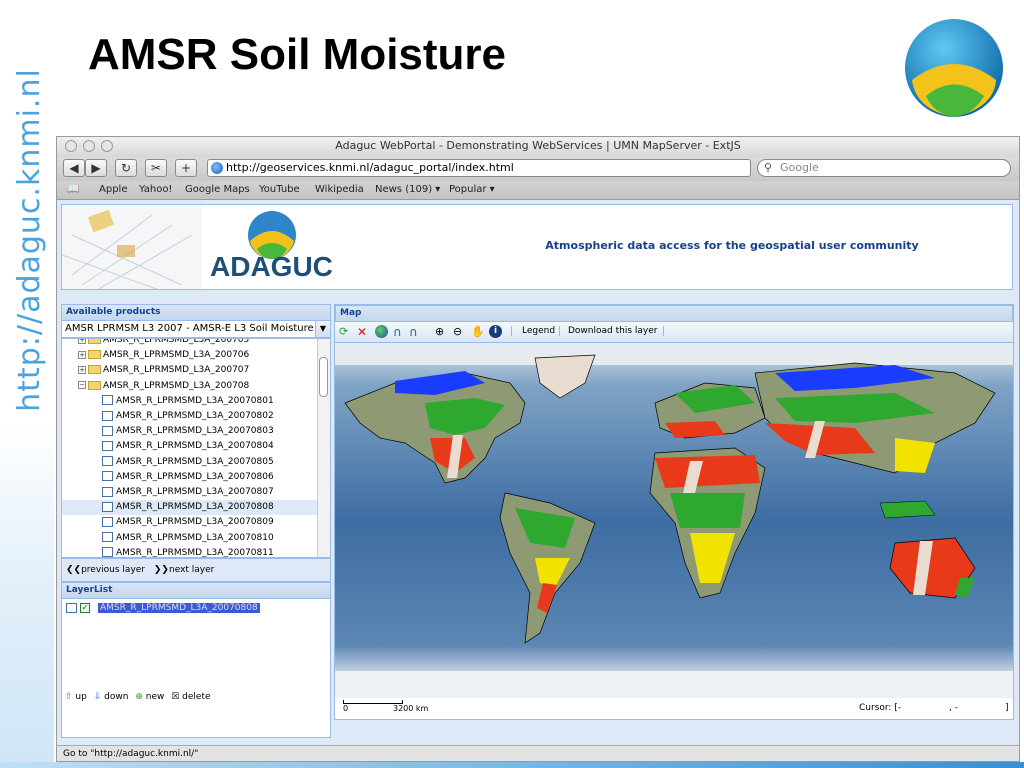  What do you see at coordinates (190, 538) in the screenshot?
I see `tree-item: AMSR_R_LPRMSMD_L3A_20070810` at bounding box center [190, 538].